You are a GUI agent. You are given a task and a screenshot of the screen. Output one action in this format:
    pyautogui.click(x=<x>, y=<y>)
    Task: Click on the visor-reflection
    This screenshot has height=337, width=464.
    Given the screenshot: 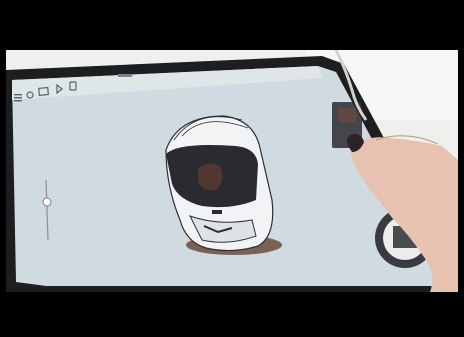 What is the action you would take?
    pyautogui.click(x=210, y=177)
    